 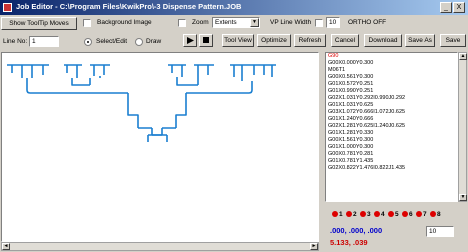 What do you see at coordinates (291, 22) in the screenshot?
I see `vp-line-width-label: VP Line Width` at bounding box center [291, 22].